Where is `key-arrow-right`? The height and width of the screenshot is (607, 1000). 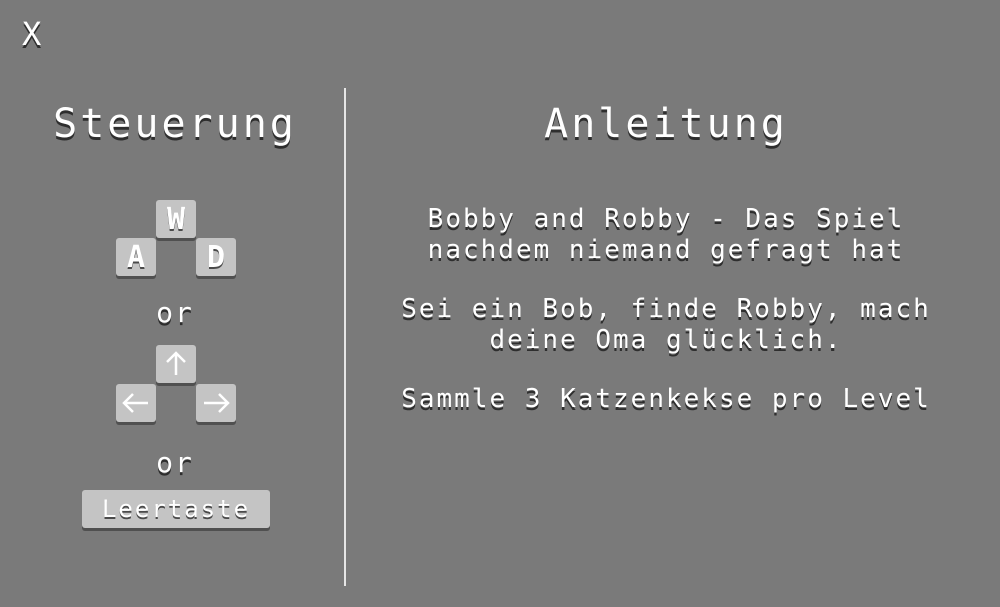 key-arrow-right is located at coordinates (216, 403).